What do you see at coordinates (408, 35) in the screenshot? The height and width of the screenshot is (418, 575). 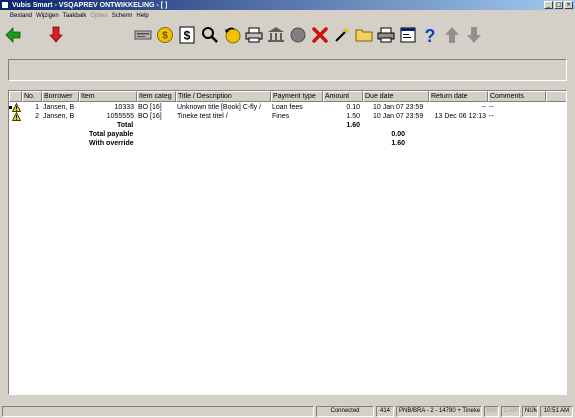 I see `form-icon` at bounding box center [408, 35].